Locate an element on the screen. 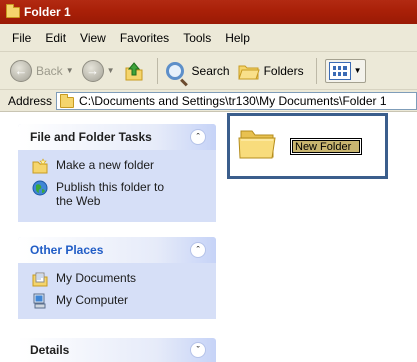 The height and width of the screenshot is (362, 417). toolbar: ← Back ▼ → ▼ Search Folders ▼ is located at coordinates (208, 71).